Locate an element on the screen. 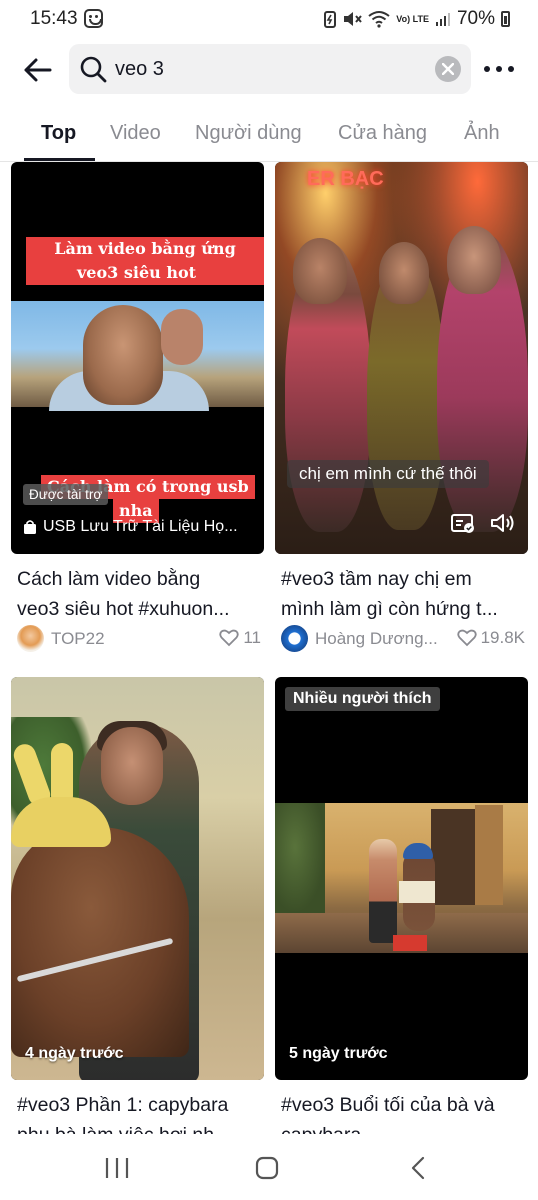 Image resolution: width=538 pixels, height=1200 pixels. close-icon is located at coordinates (448, 69).